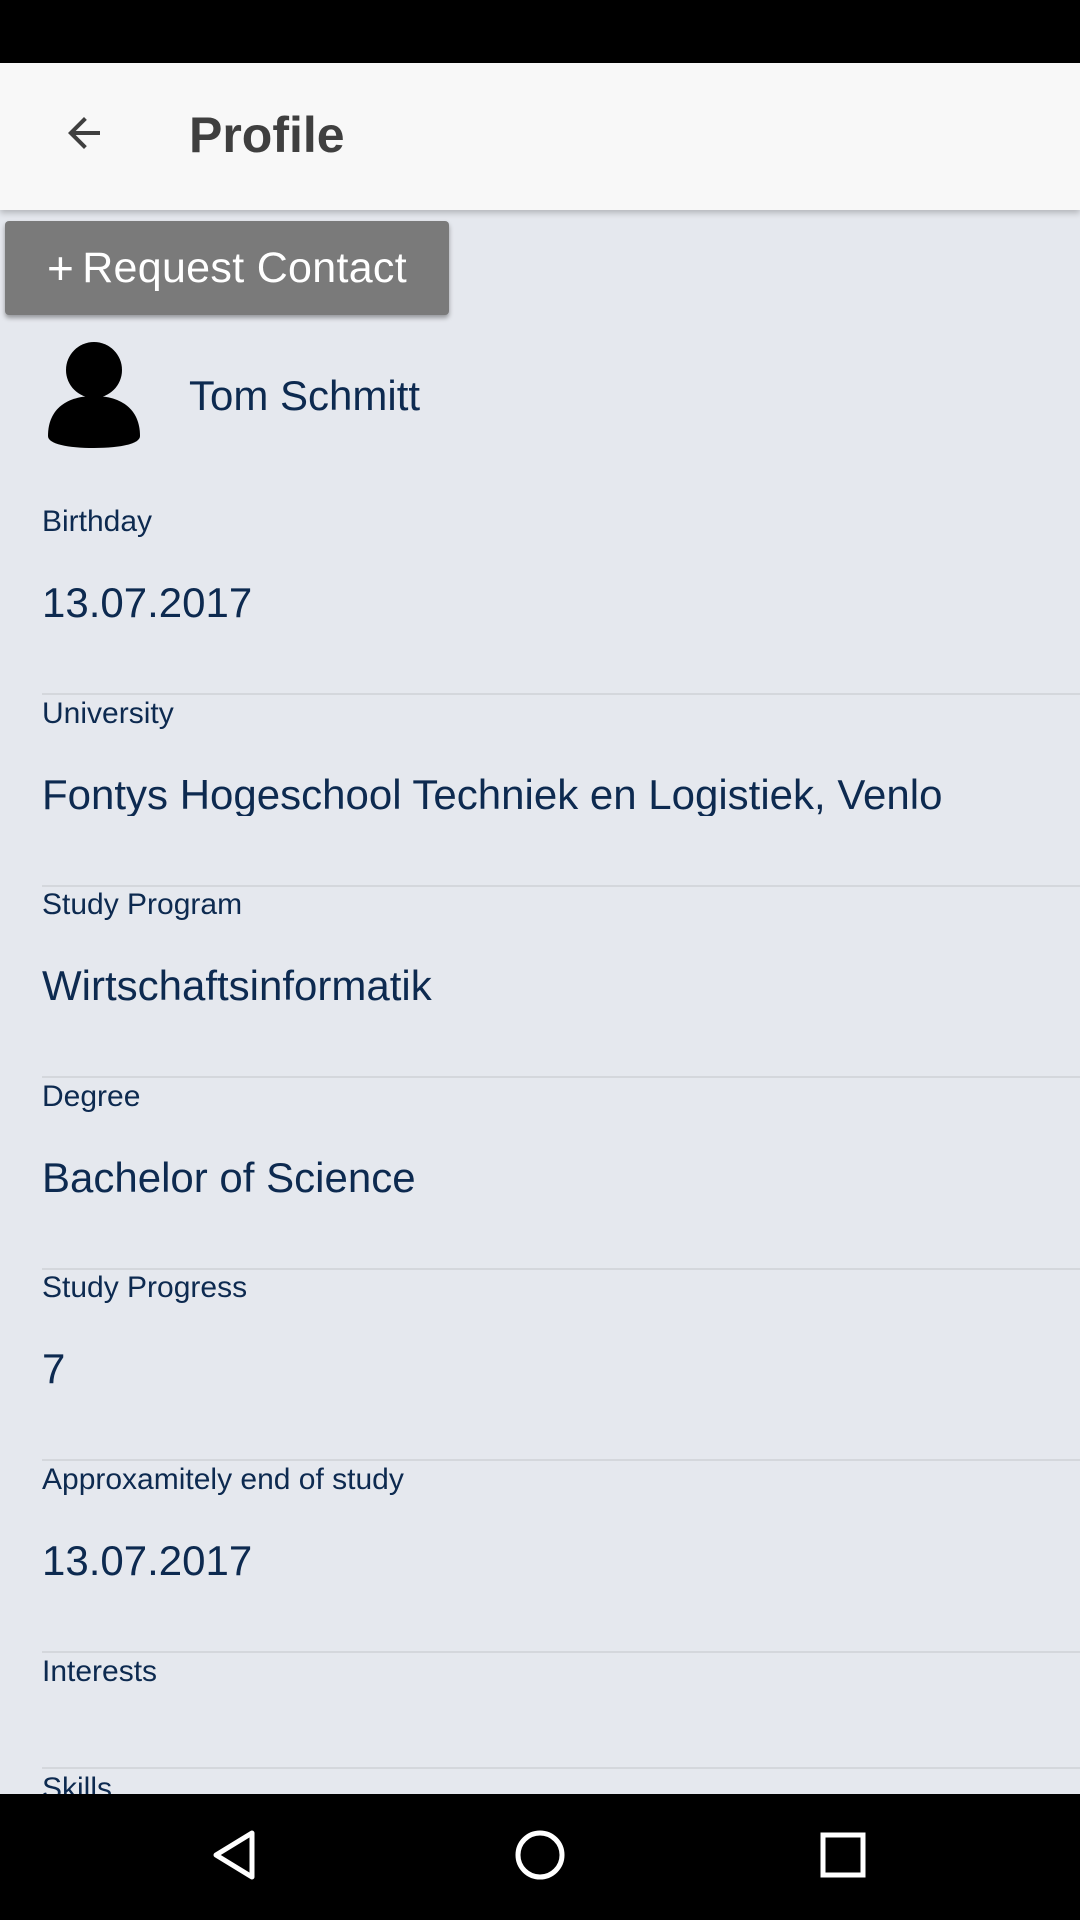  I want to click on square-recents-icon, so click(843, 1857).